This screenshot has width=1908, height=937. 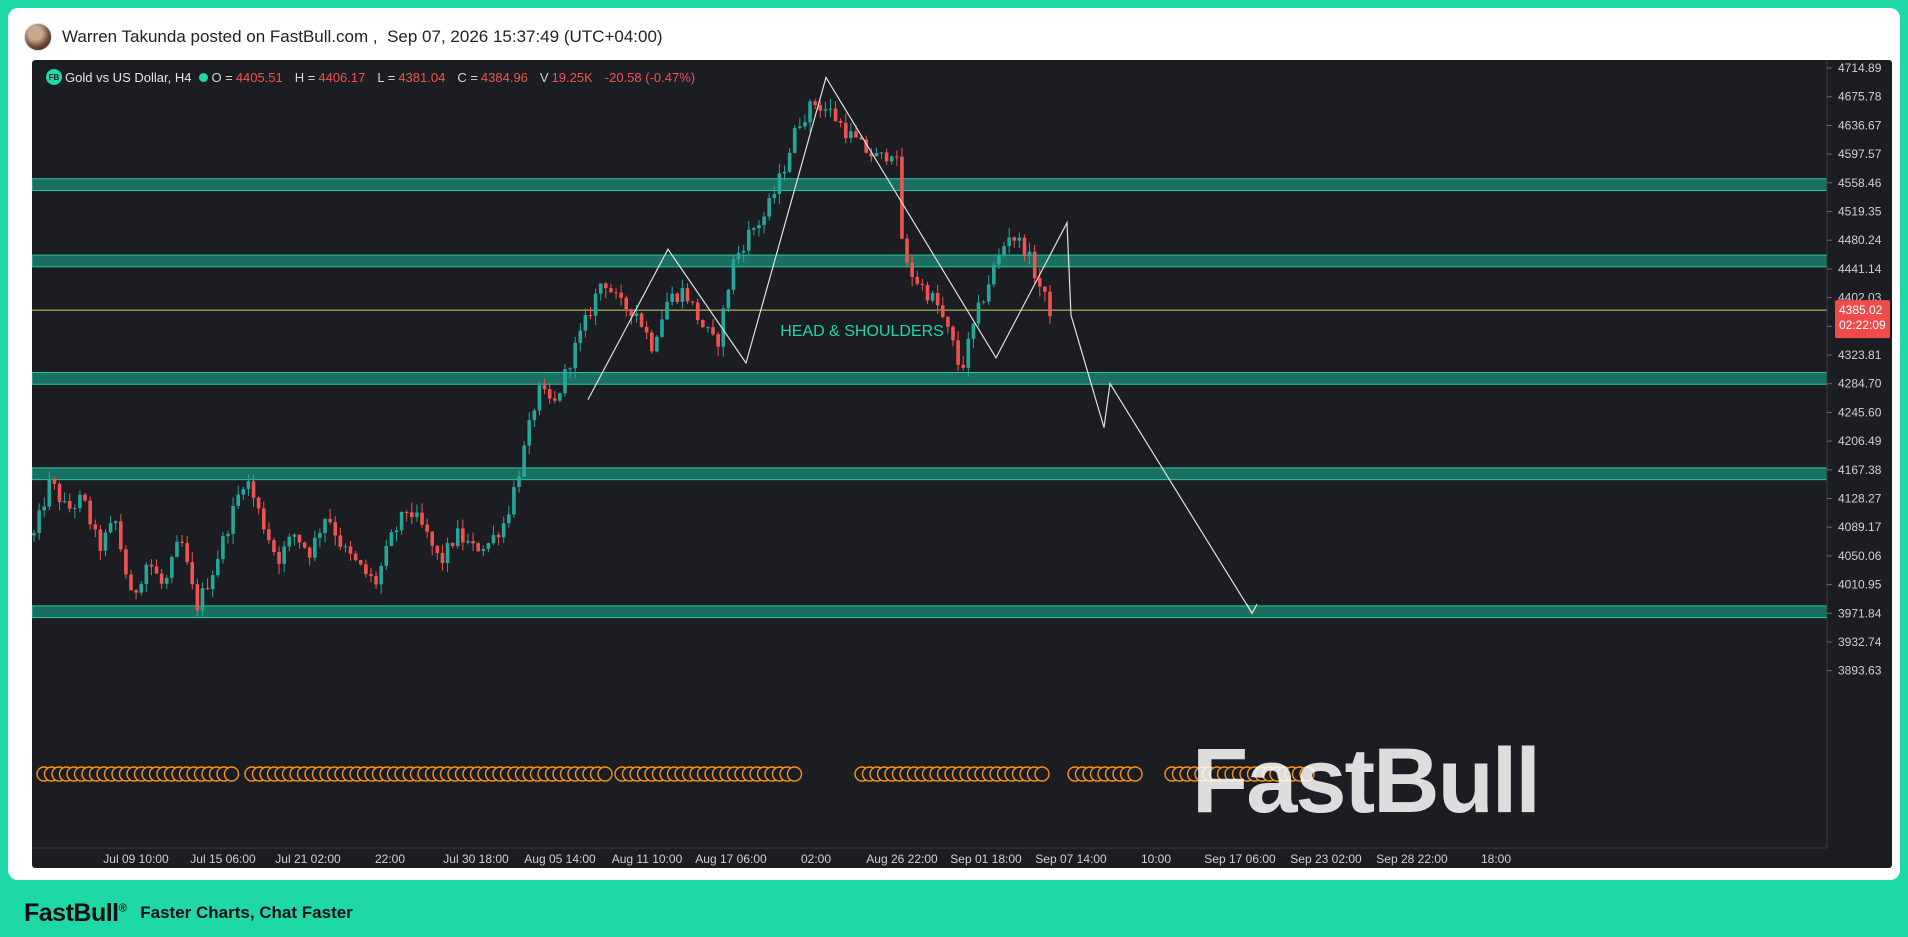 I want to click on fastbull-watermark: FastBull, so click(x=1365, y=781).